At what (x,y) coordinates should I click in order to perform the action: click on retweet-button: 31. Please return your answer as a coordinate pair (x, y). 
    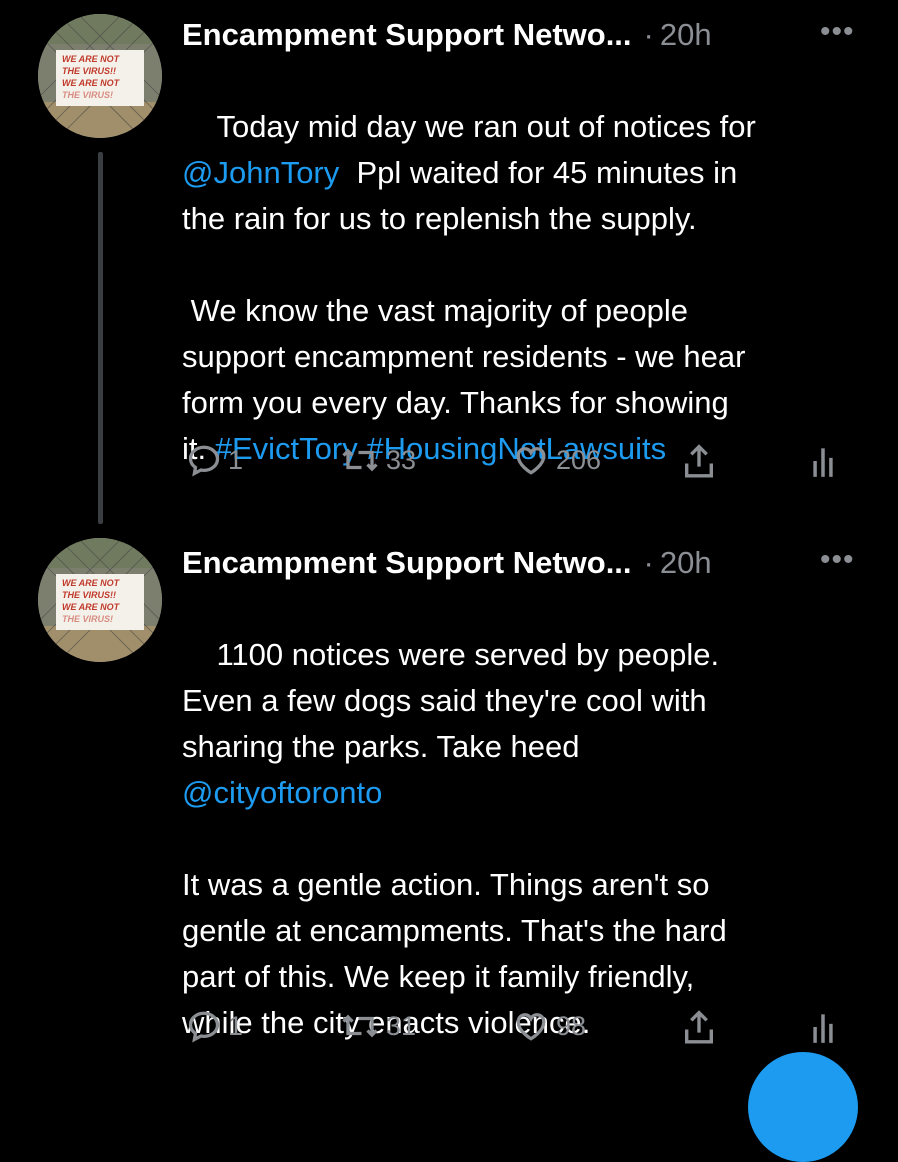
    Looking at the image, I should click on (378, 1026).